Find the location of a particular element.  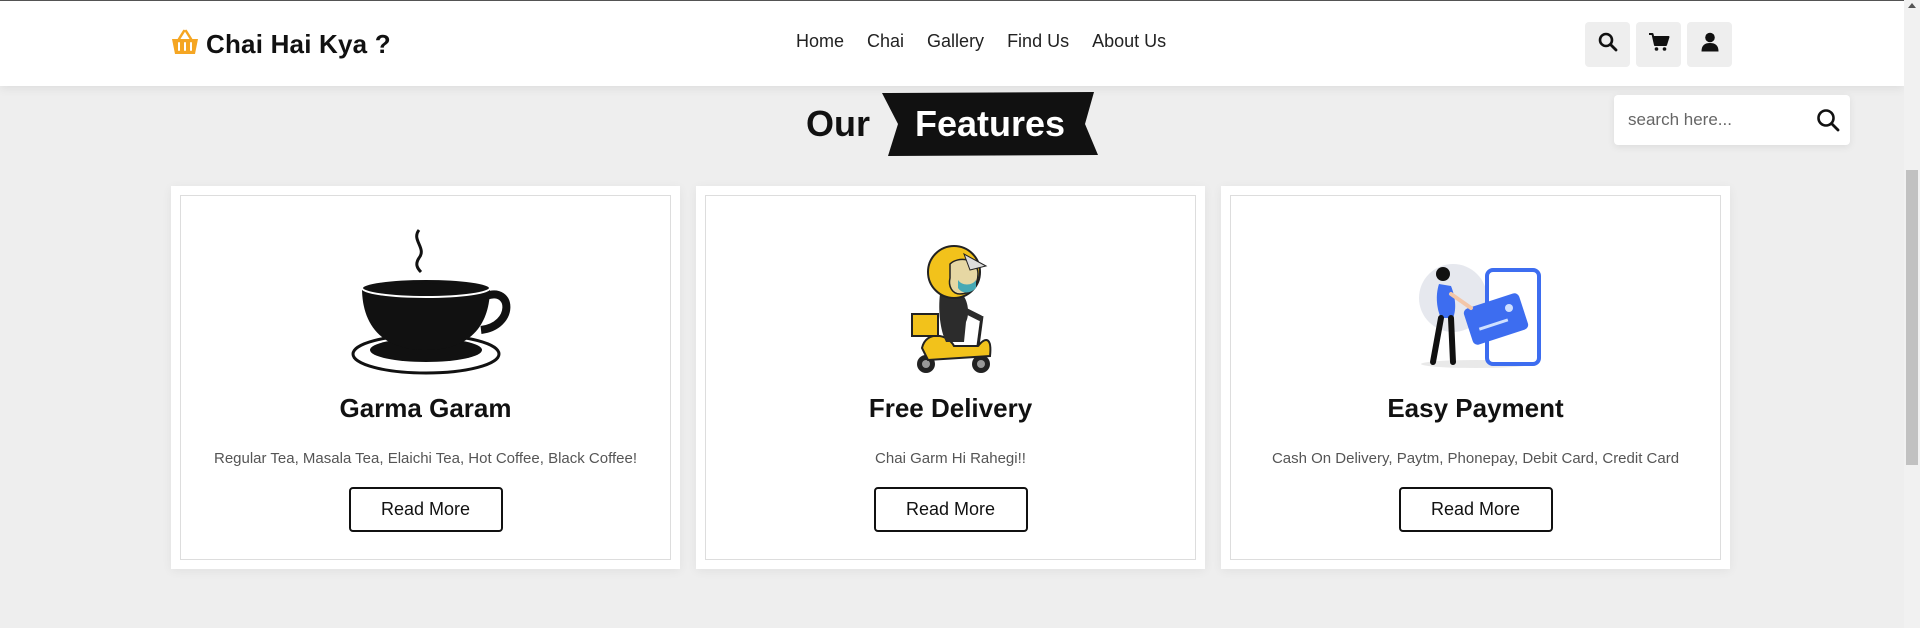

scrollbar-thumb is located at coordinates (1912, 317).